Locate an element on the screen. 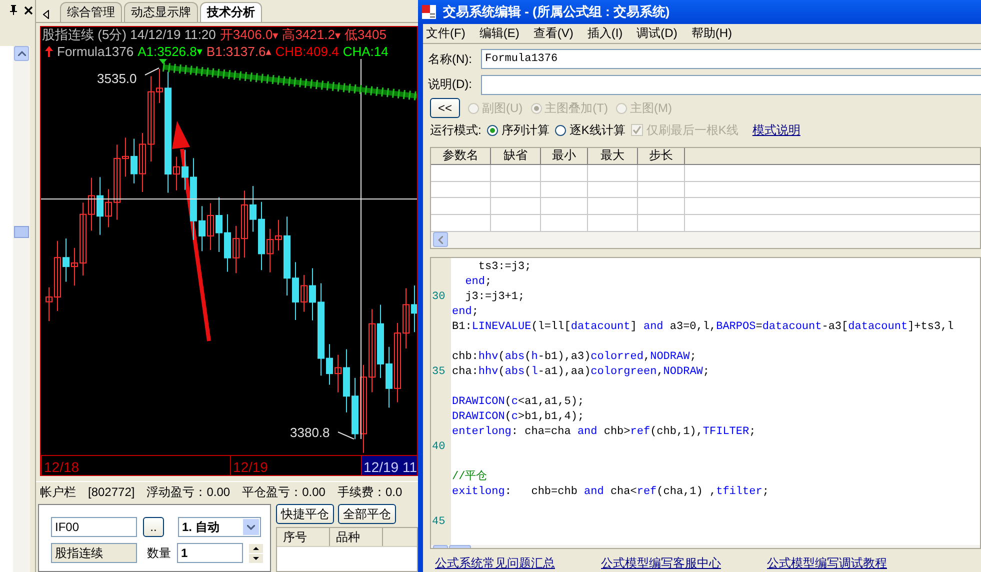  spinner is located at coordinates (256, 553).